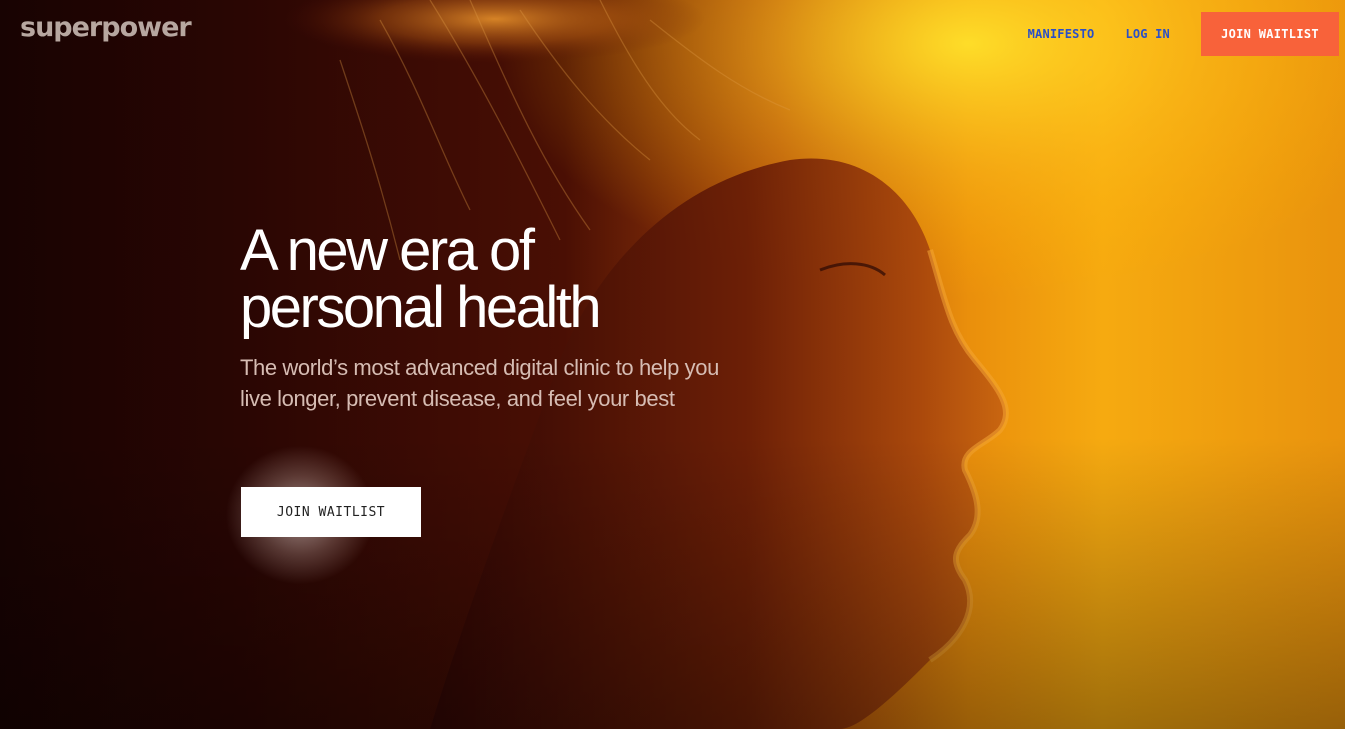 The height and width of the screenshot is (729, 1345). Describe the element at coordinates (1183, 34) in the screenshot. I see `top-navigation: MANIFESTO LOG IN JOIN WAITLIST` at that location.